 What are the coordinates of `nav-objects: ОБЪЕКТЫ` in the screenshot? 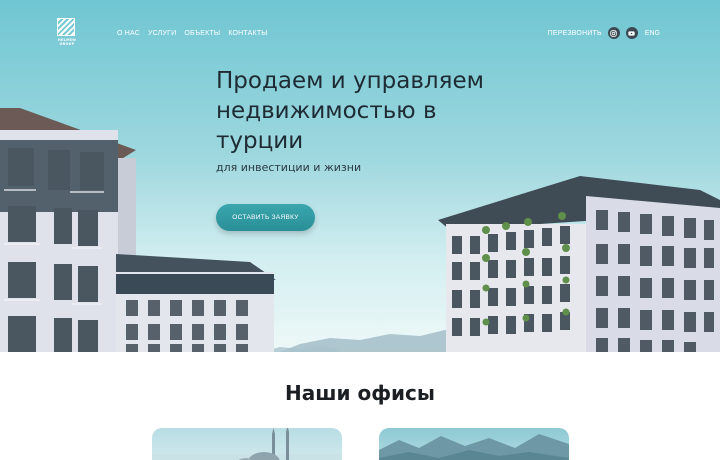 It's located at (202, 33).